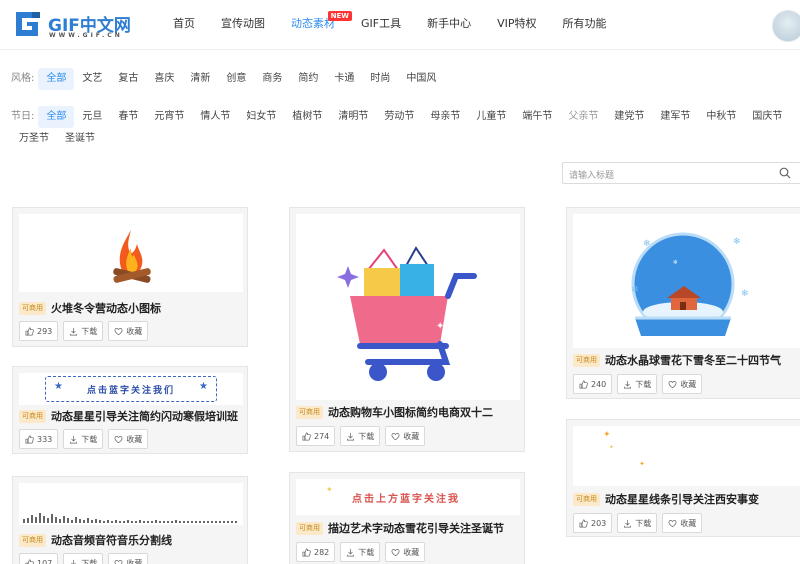 The width and height of the screenshot is (800, 564). What do you see at coordinates (215, 117) in the screenshot?
I see `holiday-chip: 情人节` at bounding box center [215, 117].